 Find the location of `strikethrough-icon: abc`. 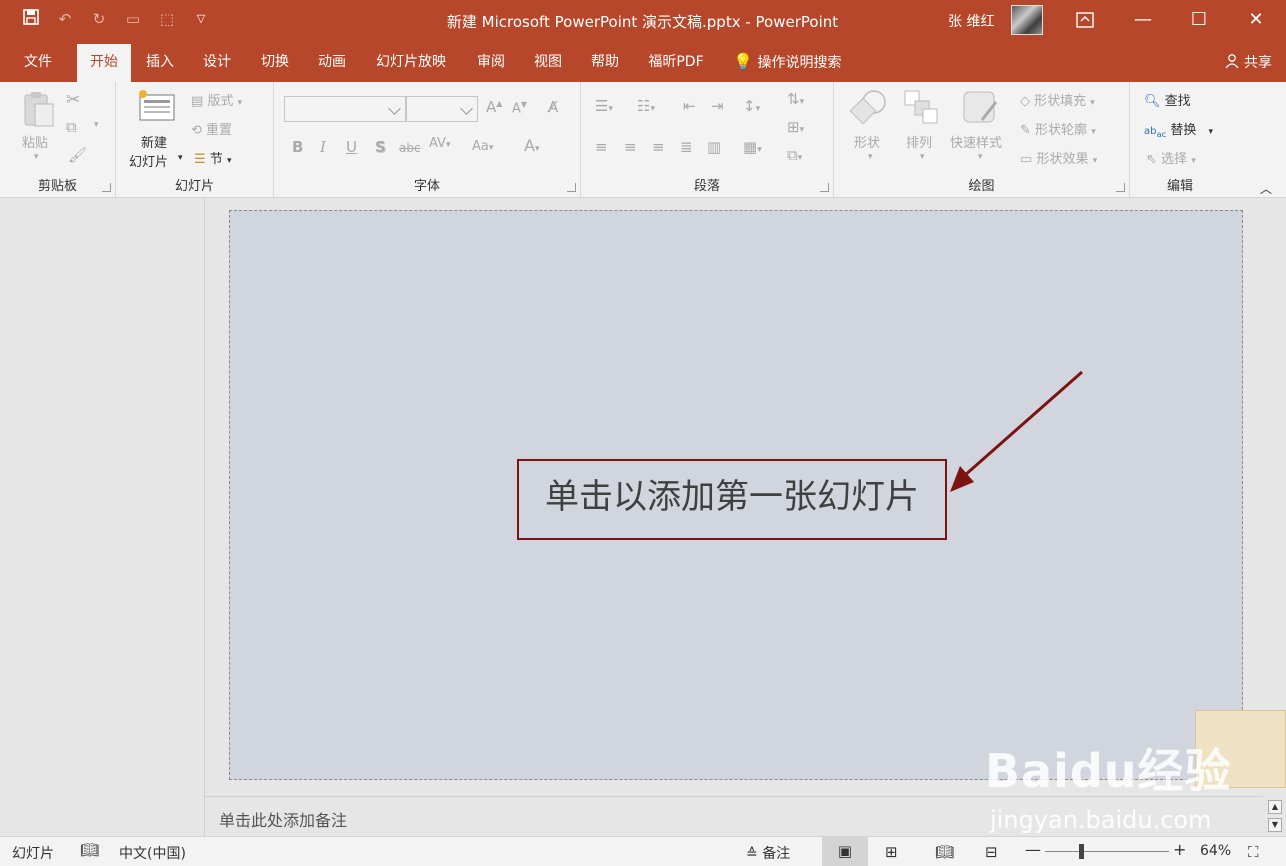

strikethrough-icon: abc is located at coordinates (410, 148).